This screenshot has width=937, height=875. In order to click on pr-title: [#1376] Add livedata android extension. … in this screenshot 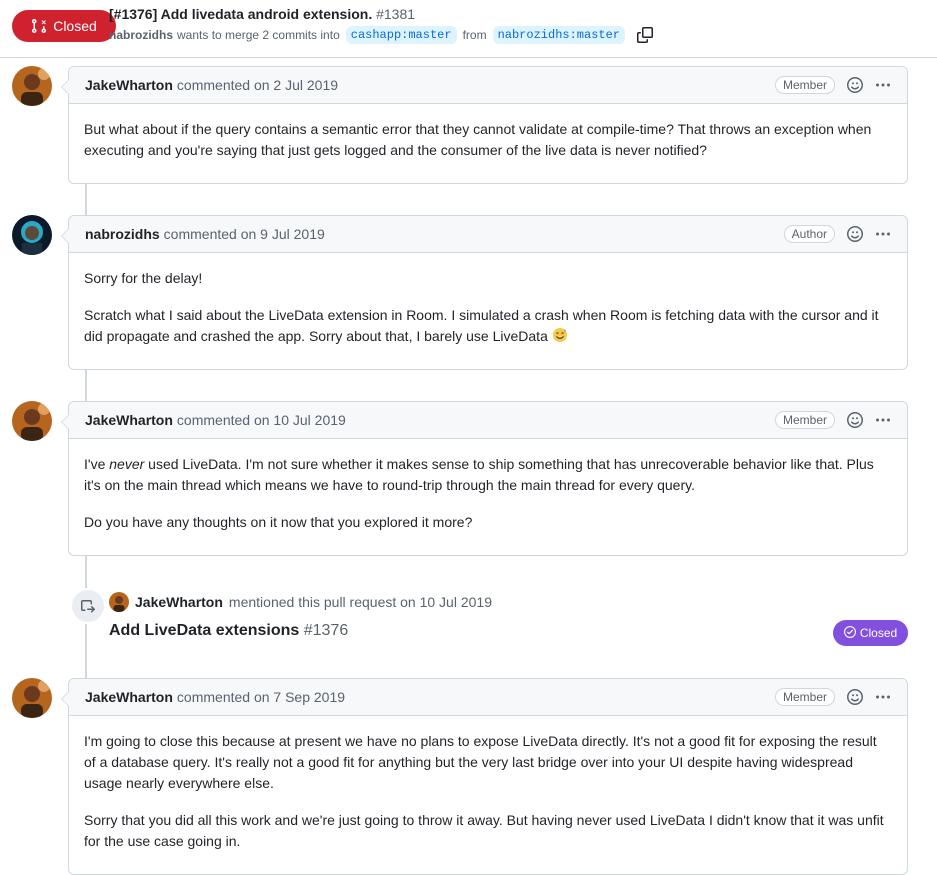, I will do `click(262, 14)`.